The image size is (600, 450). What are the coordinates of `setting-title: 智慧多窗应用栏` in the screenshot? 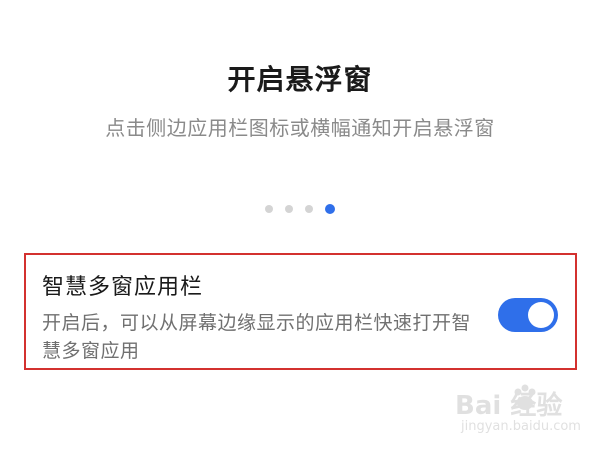 It's located at (123, 287).